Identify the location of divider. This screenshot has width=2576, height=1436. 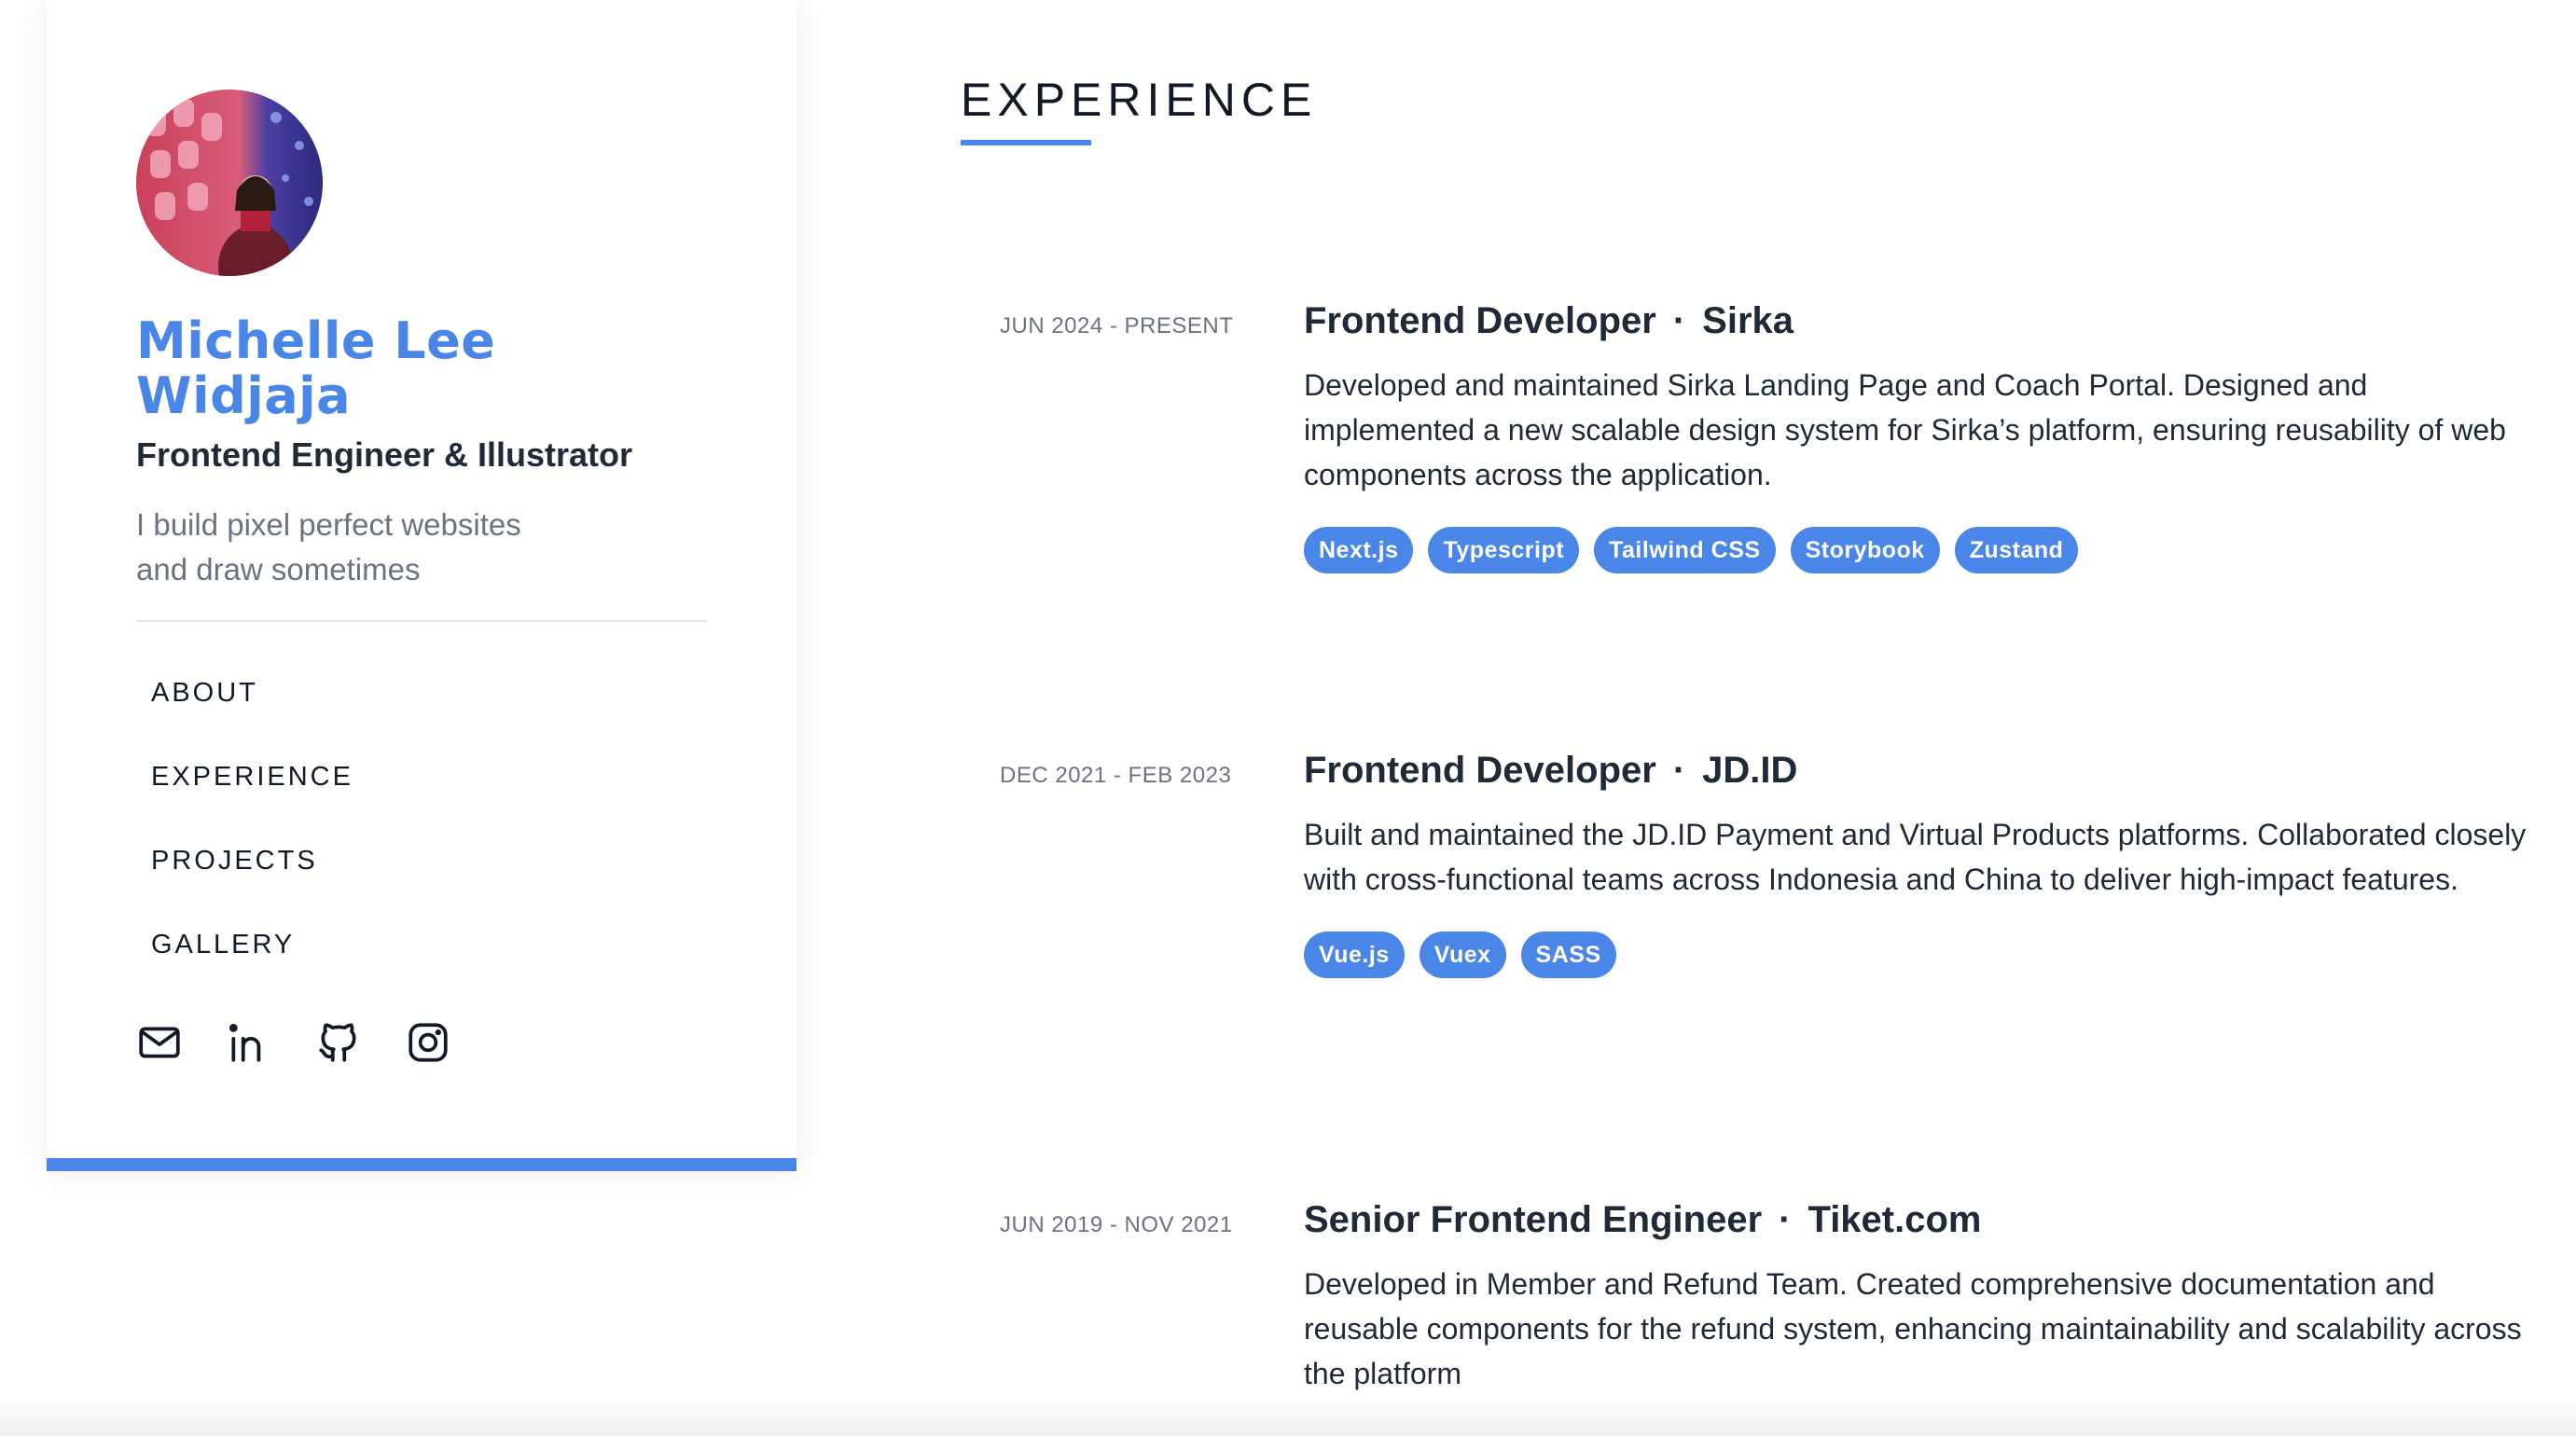
(421, 620).